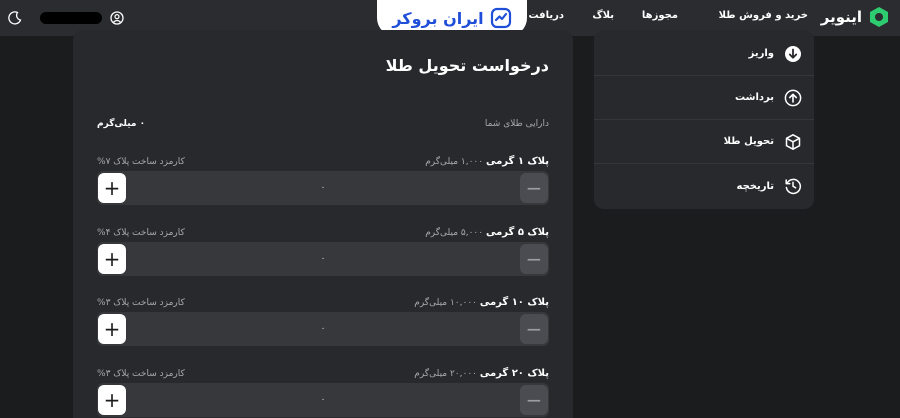 The image size is (900, 418). What do you see at coordinates (748, 141) in the screenshot?
I see `sidebar-item-label: تحویل طلا` at bounding box center [748, 141].